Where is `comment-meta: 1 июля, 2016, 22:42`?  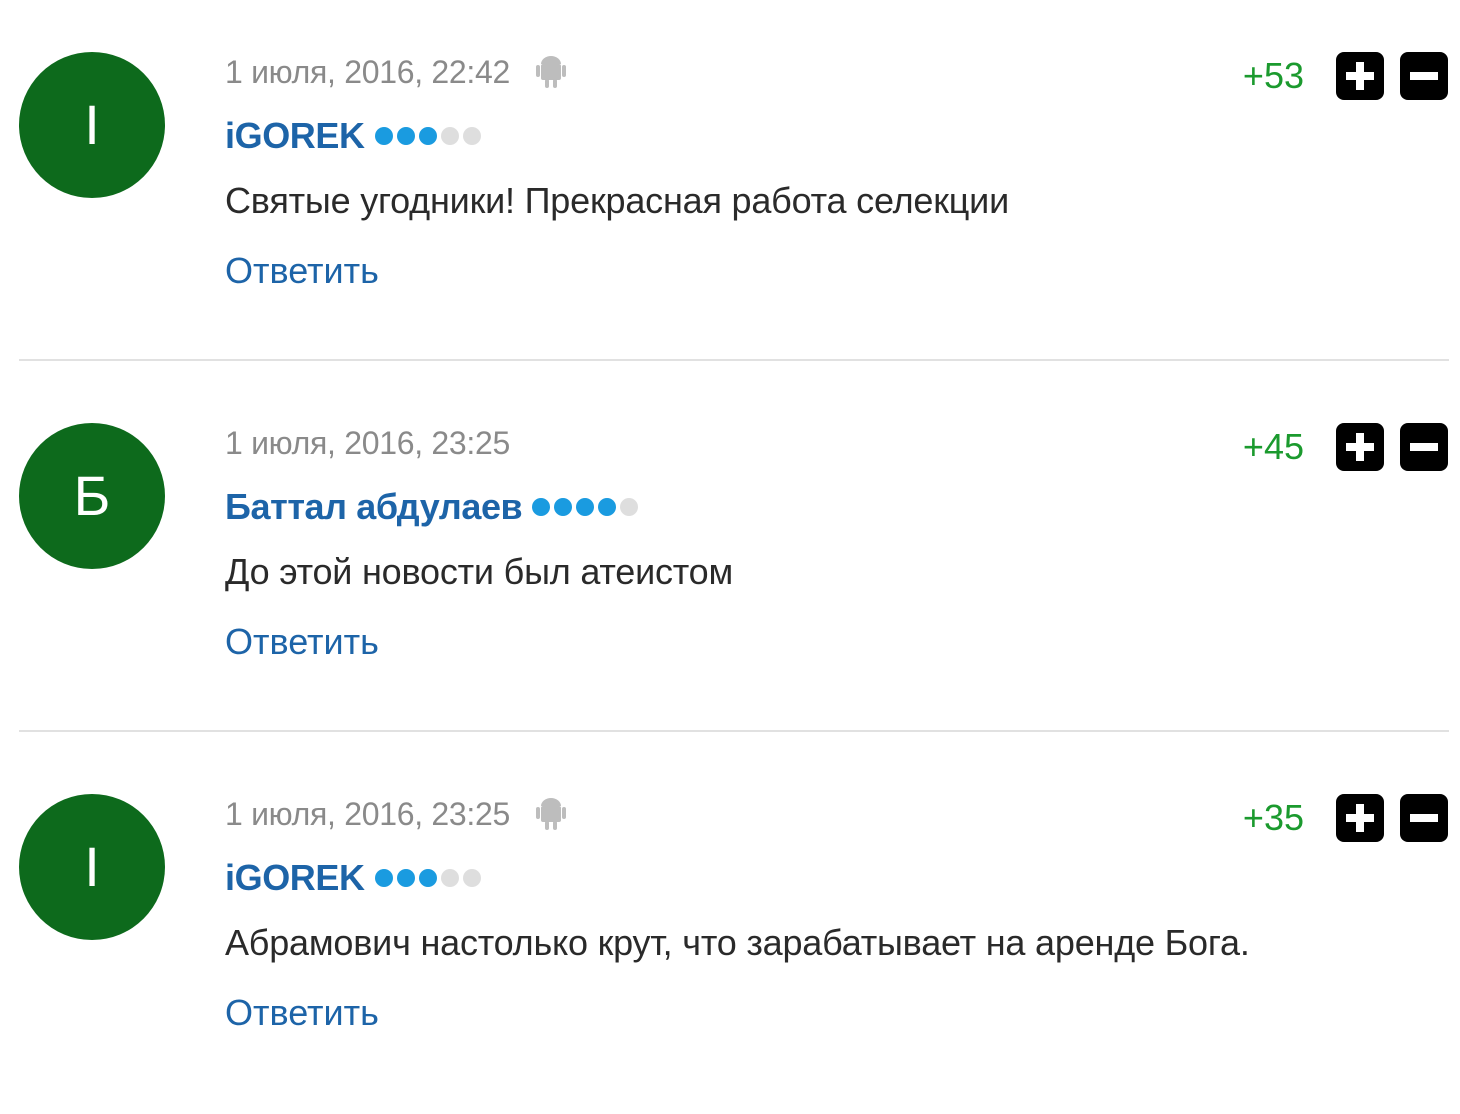 comment-meta: 1 июля, 2016, 22:42 is located at coordinates (395, 72).